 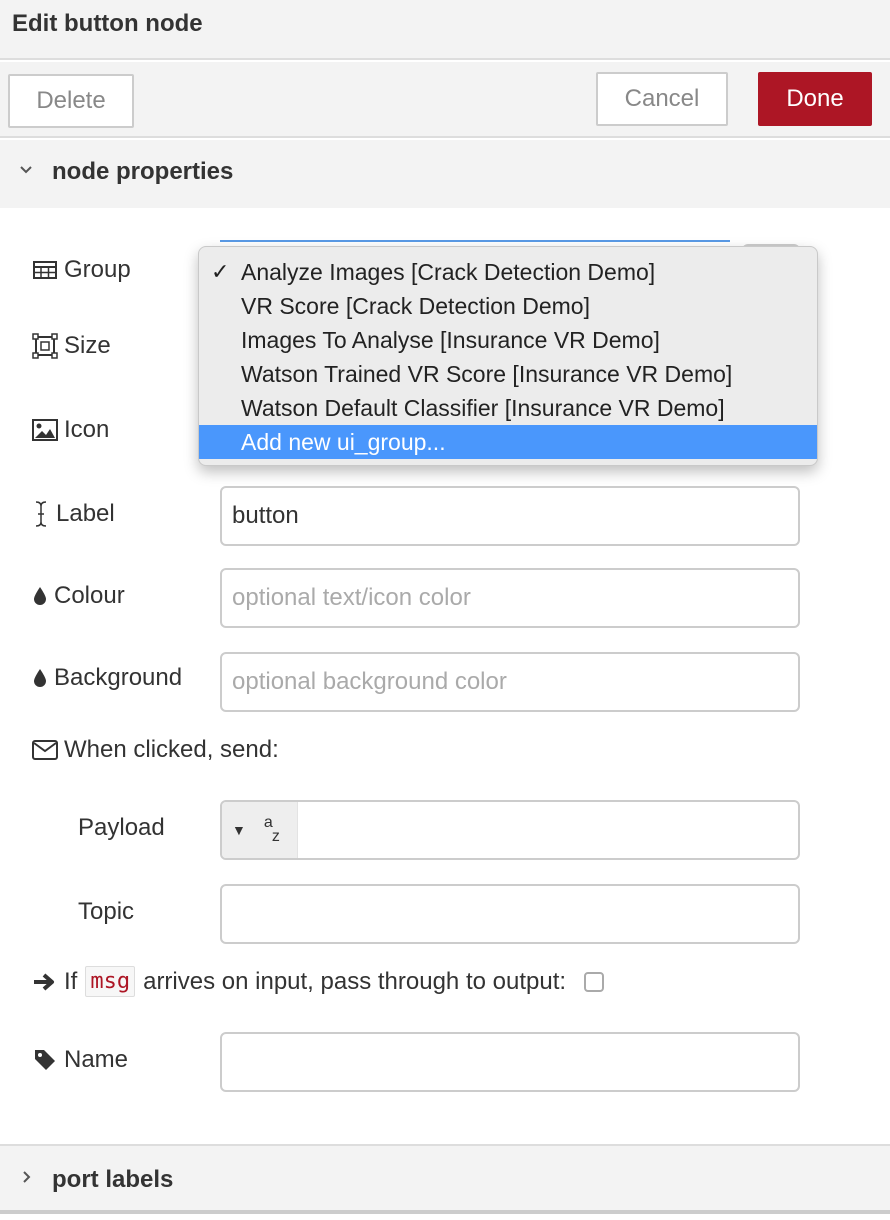 What do you see at coordinates (239, 830) in the screenshot?
I see `caret-down-icon: ▼` at bounding box center [239, 830].